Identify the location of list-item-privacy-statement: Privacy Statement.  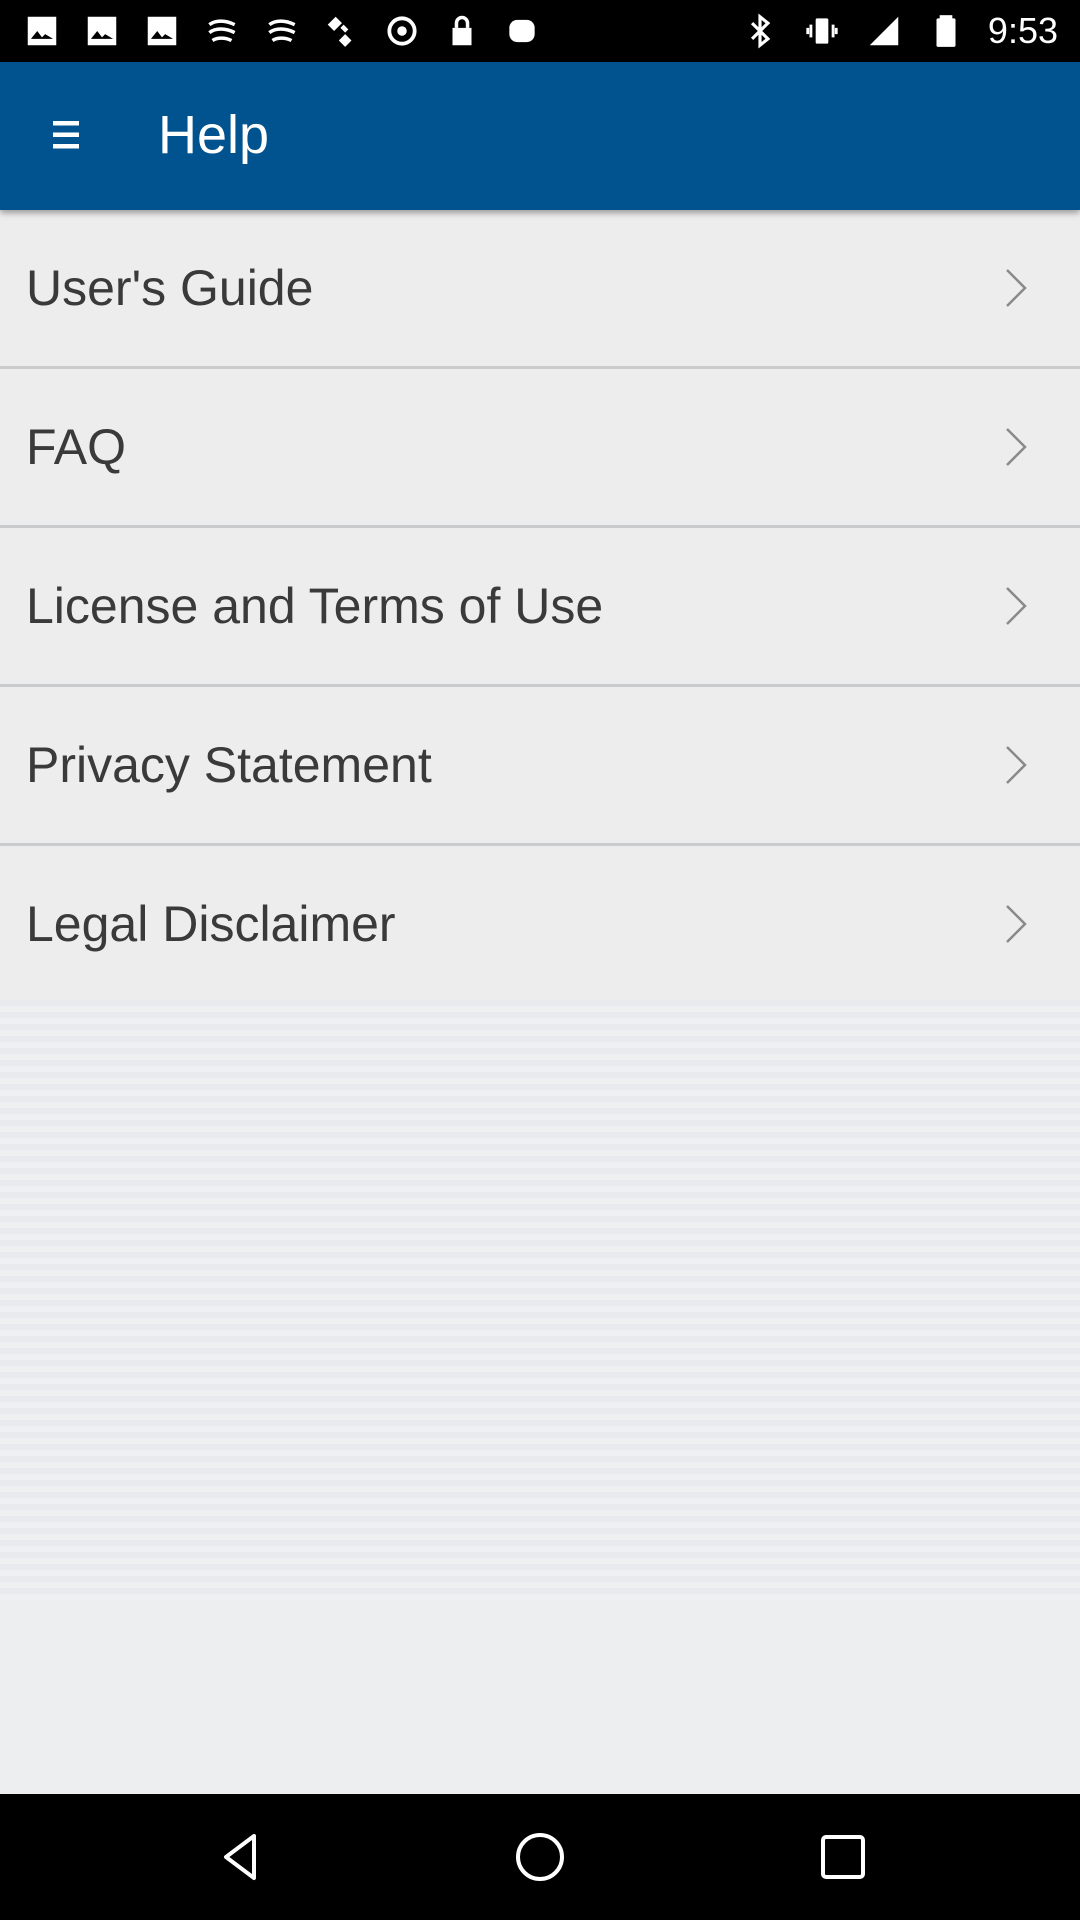
(540, 766).